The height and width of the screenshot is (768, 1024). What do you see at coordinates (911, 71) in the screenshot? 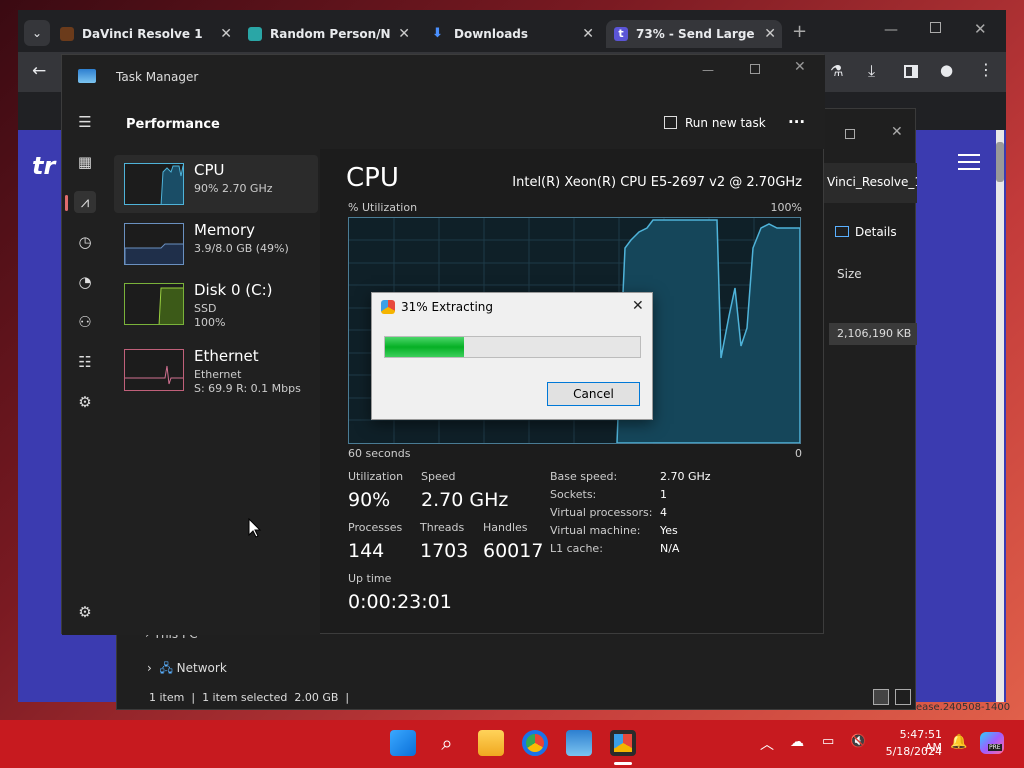
I see `side-panel-icon` at bounding box center [911, 71].